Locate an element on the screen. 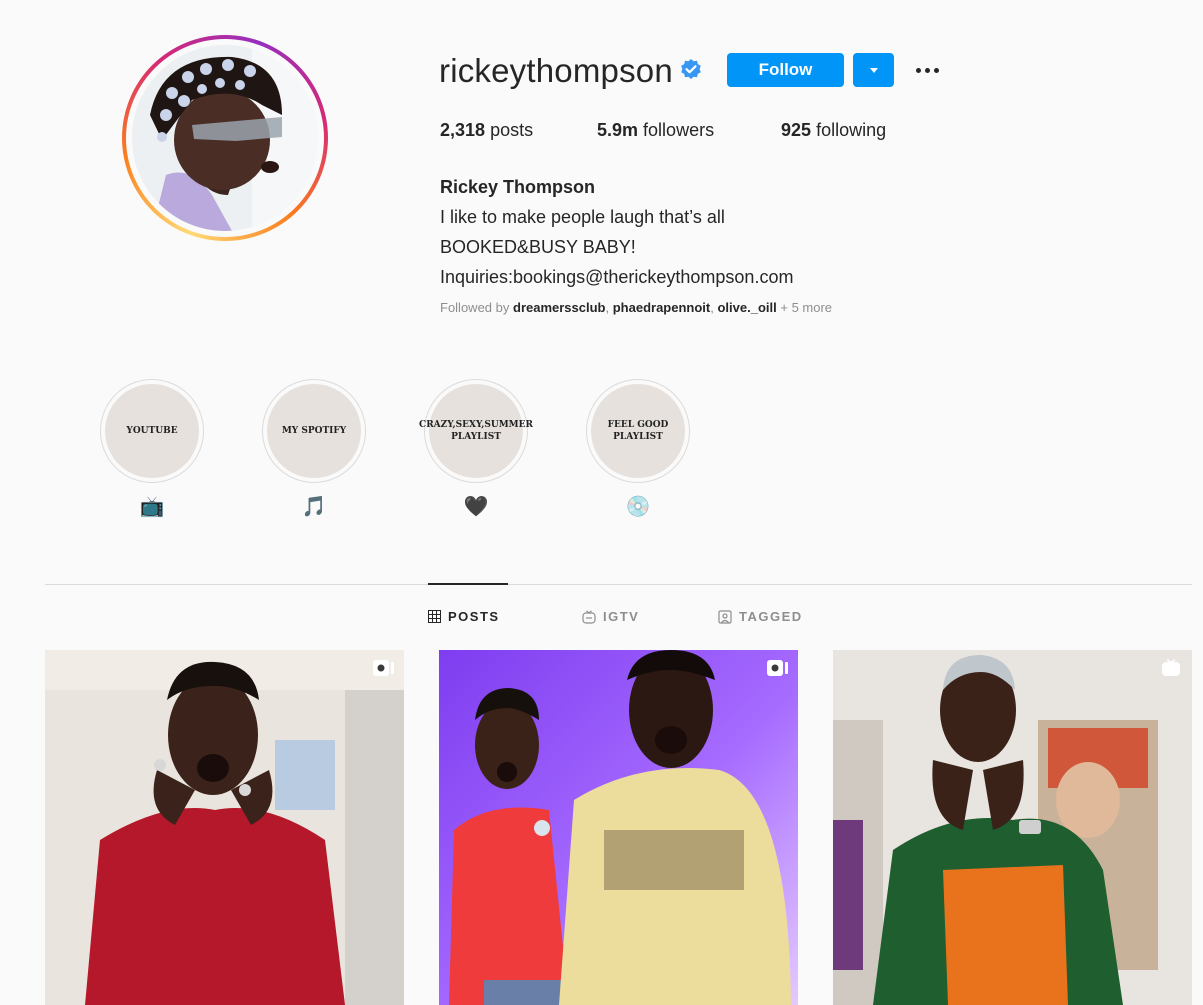  tab-tagged-label: TAGGED is located at coordinates (771, 616).